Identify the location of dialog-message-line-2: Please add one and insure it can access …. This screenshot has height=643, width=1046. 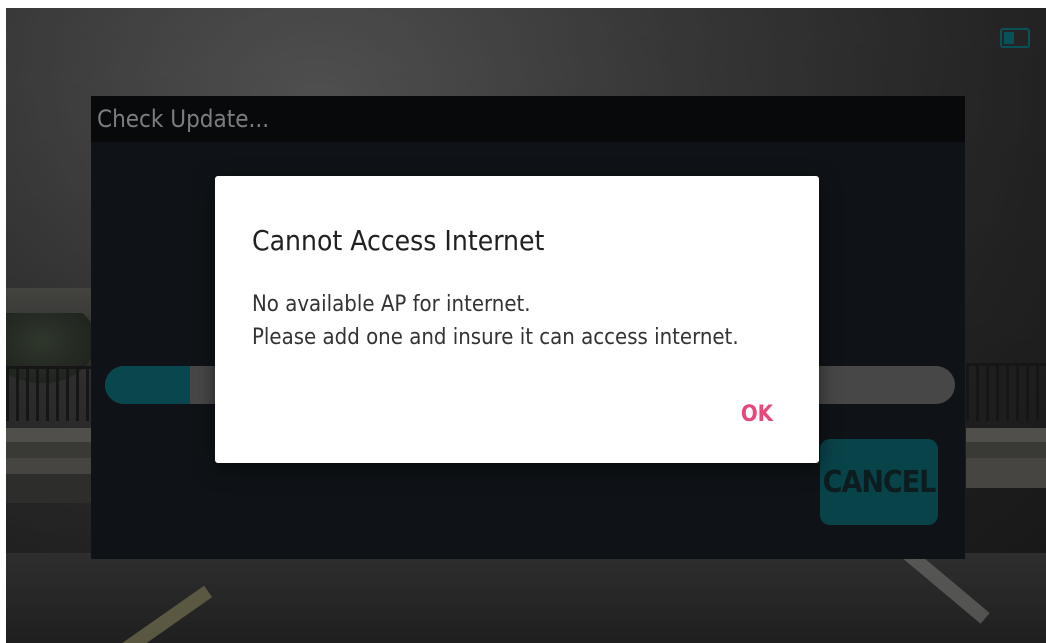
(495, 337).